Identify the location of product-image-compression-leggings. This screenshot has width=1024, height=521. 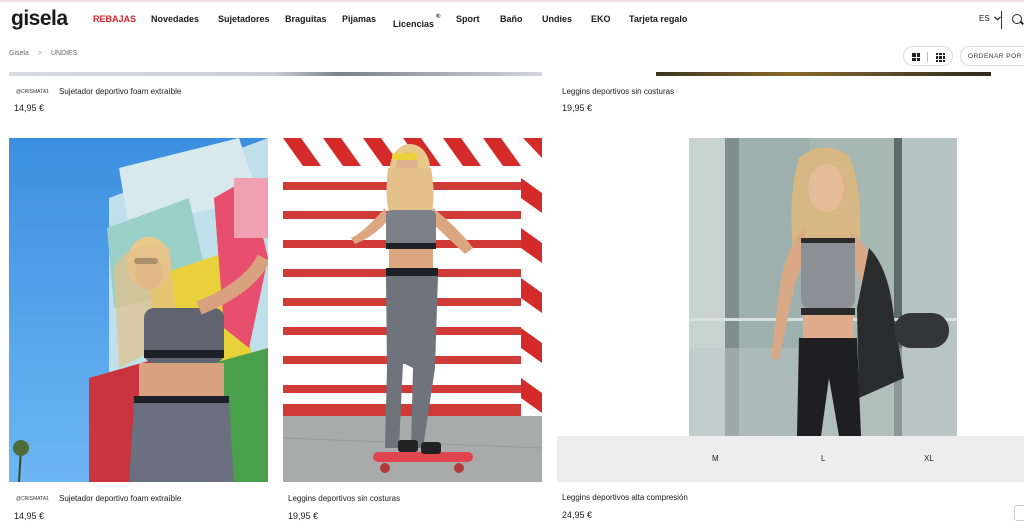
(823, 287).